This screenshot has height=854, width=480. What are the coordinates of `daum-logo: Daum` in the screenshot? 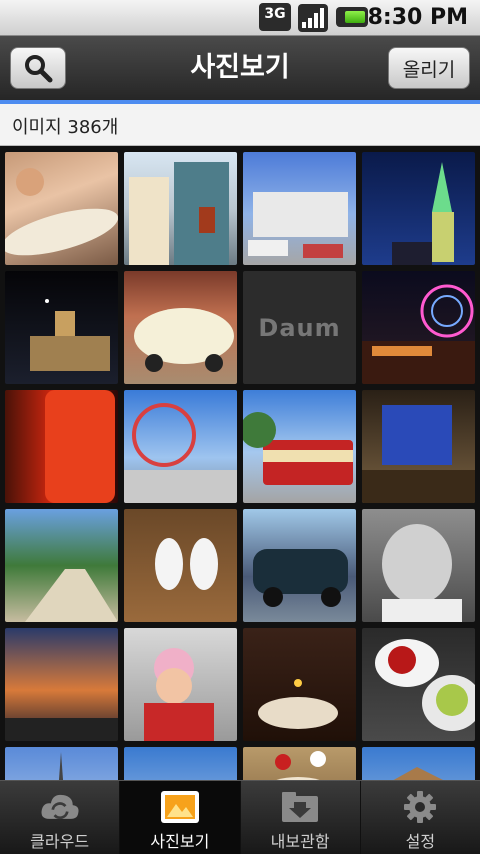 It's located at (299, 327).